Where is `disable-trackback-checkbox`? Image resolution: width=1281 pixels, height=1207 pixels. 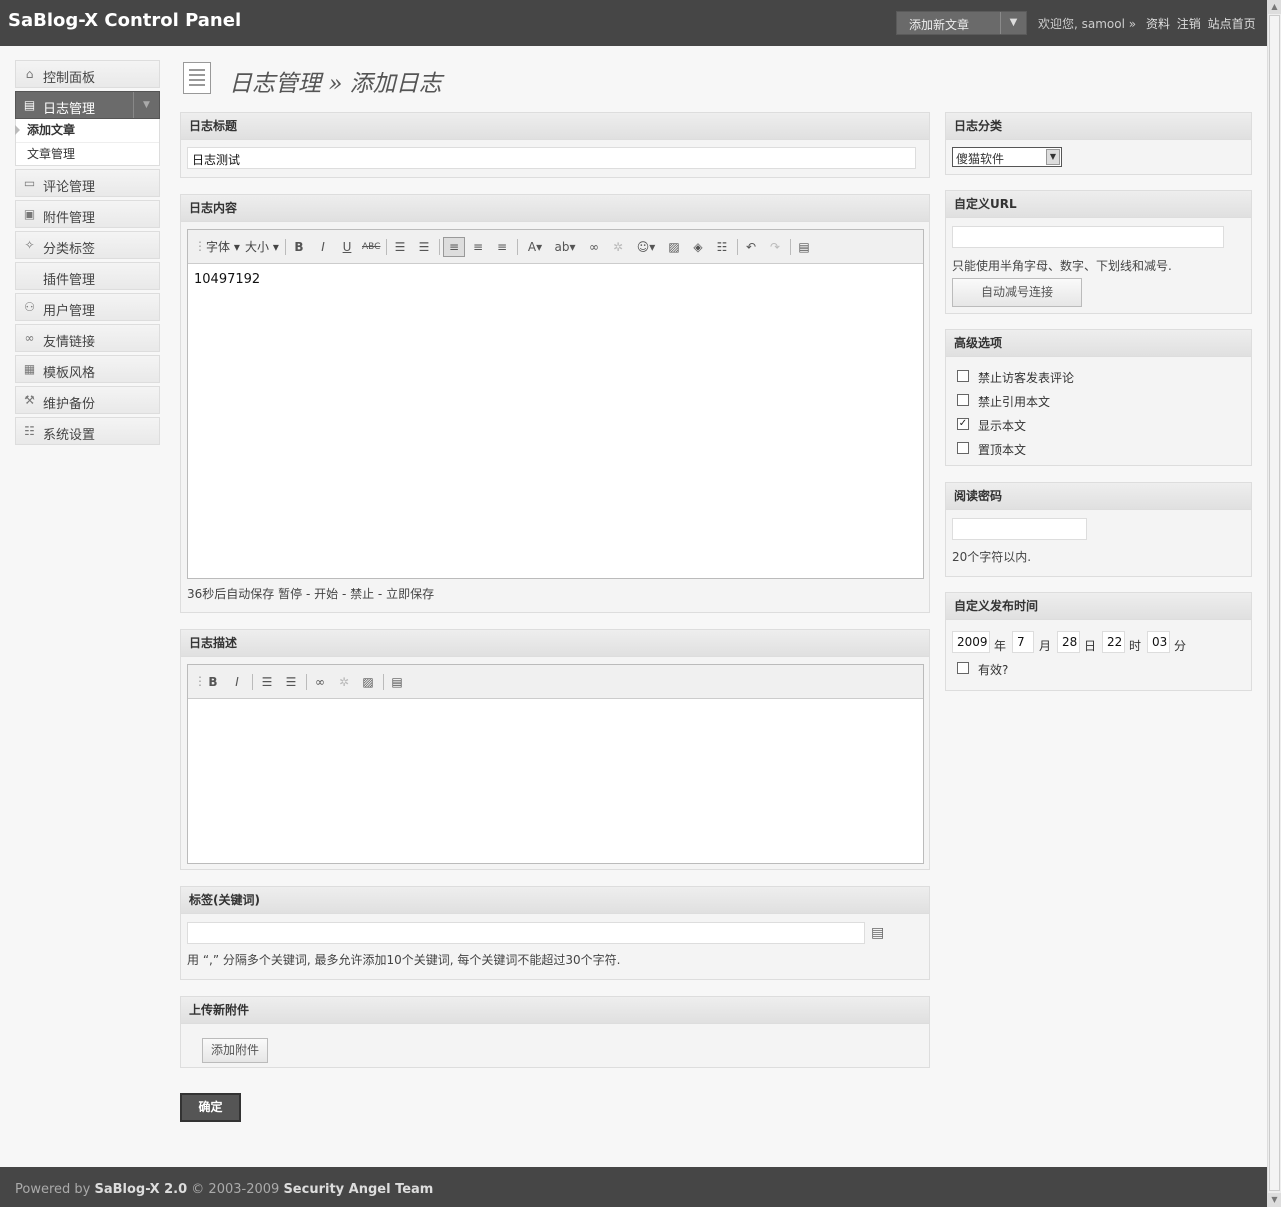
disable-trackback-checkbox is located at coordinates (963, 400).